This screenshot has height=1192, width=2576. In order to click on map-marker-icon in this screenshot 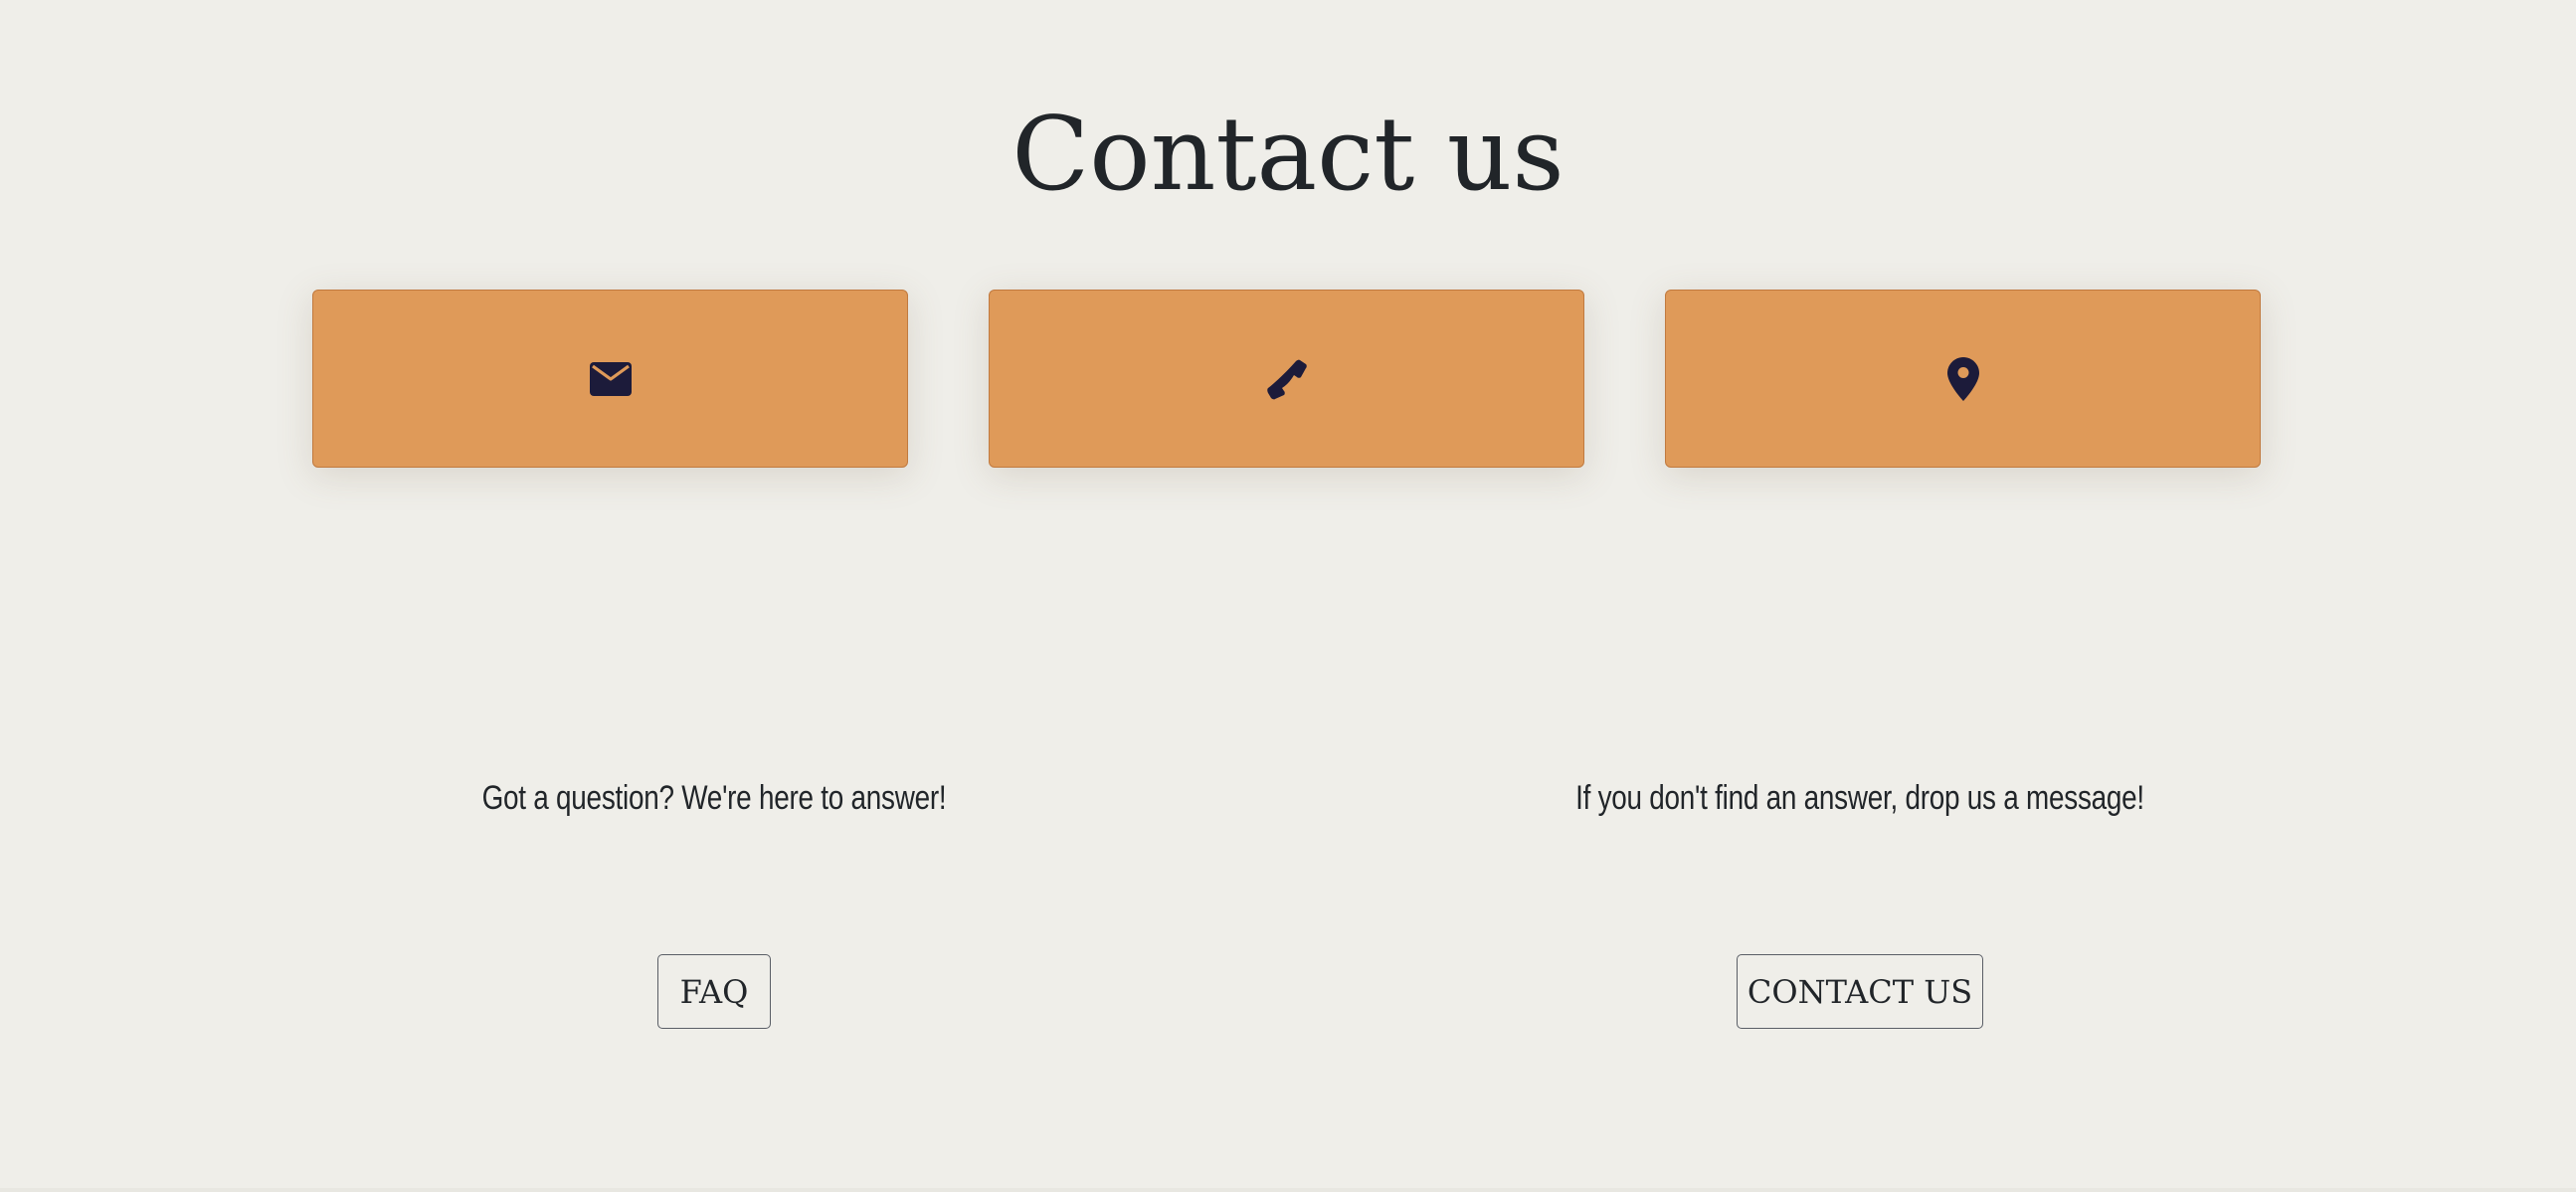, I will do `click(1963, 379)`.